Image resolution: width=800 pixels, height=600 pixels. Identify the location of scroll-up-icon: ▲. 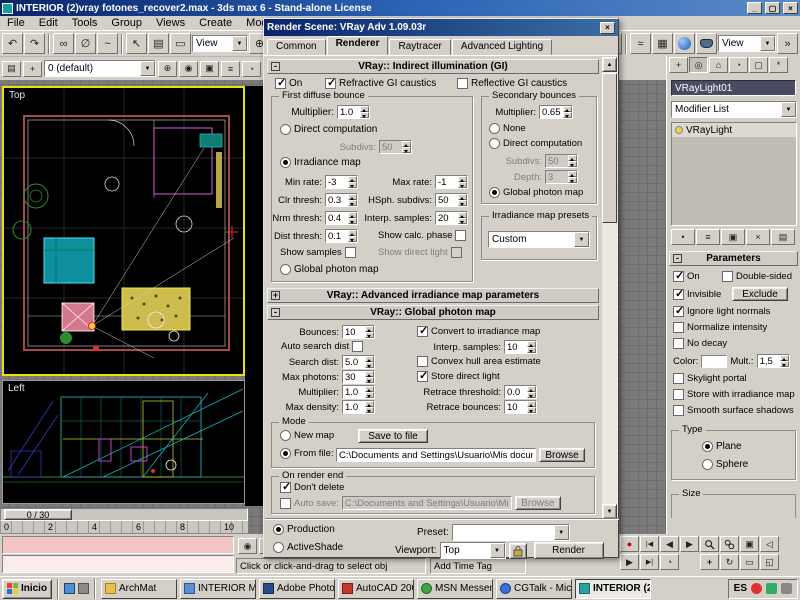
(609, 64).